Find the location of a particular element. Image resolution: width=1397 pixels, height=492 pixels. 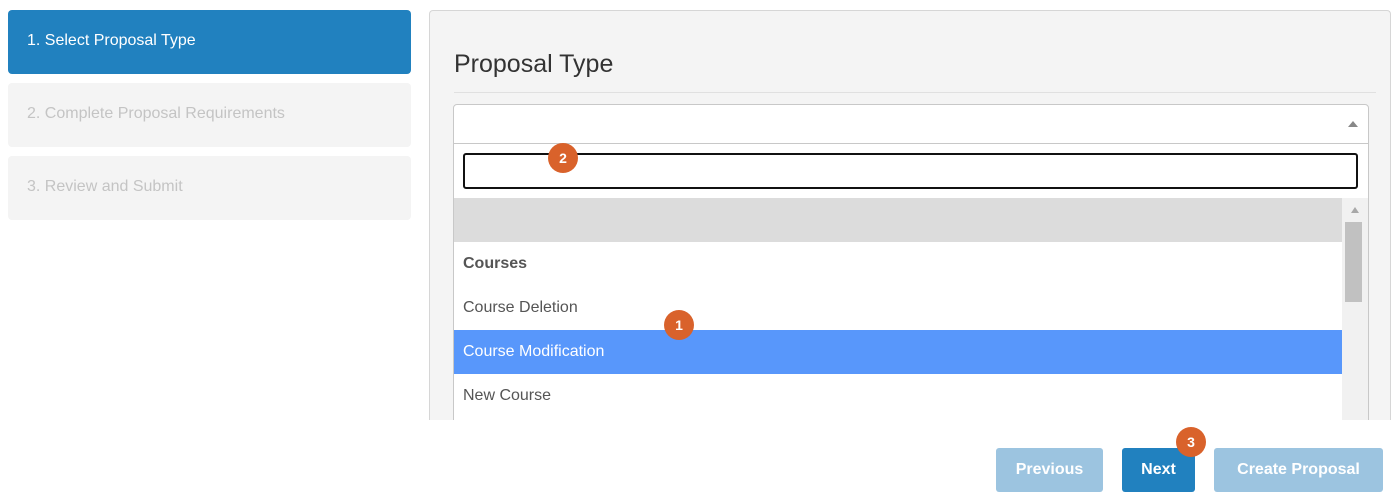

dropdown-search-input is located at coordinates (910, 171).